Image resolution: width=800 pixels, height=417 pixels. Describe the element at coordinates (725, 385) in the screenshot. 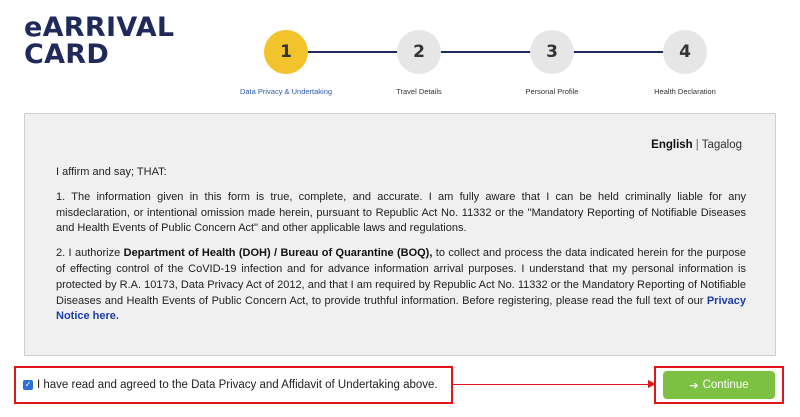

I see `continue-label: Continue` at that location.